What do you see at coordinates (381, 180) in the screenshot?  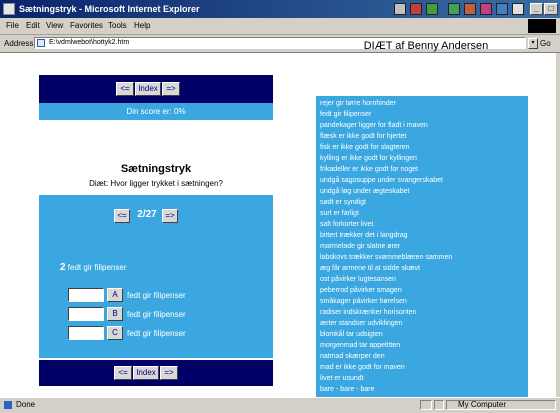 I see `poem-line: undgå sagosuppe under svangerskabet` at bounding box center [381, 180].